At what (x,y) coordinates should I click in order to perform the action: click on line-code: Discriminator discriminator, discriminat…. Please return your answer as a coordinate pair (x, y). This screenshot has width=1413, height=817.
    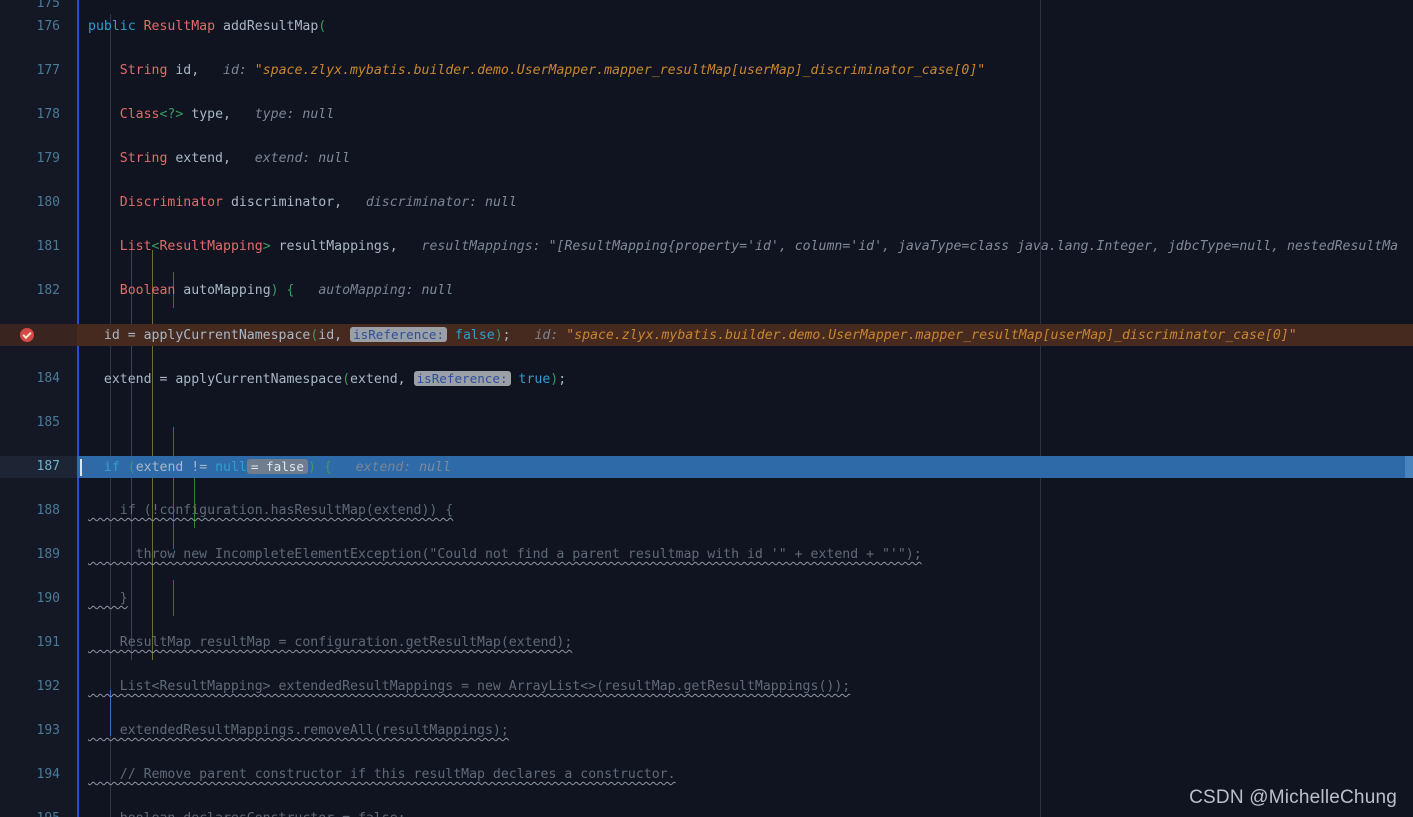
    Looking at the image, I should click on (318, 202).